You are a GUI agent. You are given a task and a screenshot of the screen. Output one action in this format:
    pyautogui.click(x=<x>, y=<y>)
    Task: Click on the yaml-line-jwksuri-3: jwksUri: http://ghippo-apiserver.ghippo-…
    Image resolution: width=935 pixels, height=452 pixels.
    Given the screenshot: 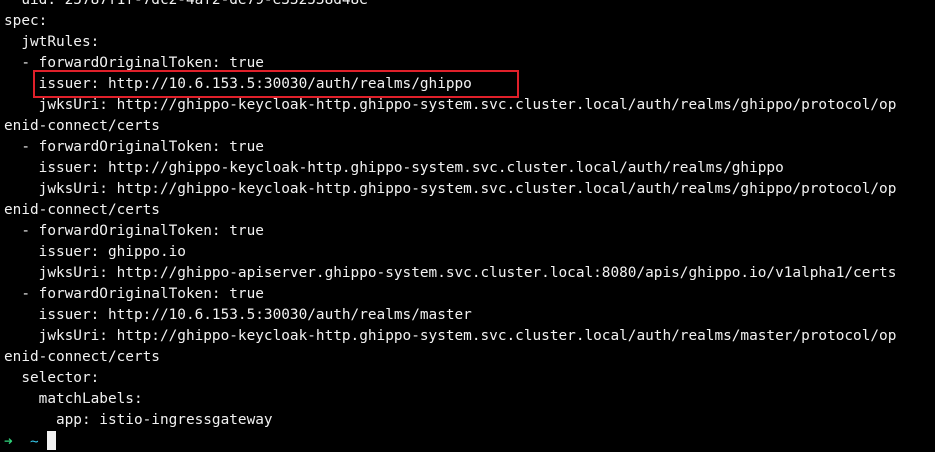 What is the action you would take?
    pyautogui.click(x=450, y=273)
    